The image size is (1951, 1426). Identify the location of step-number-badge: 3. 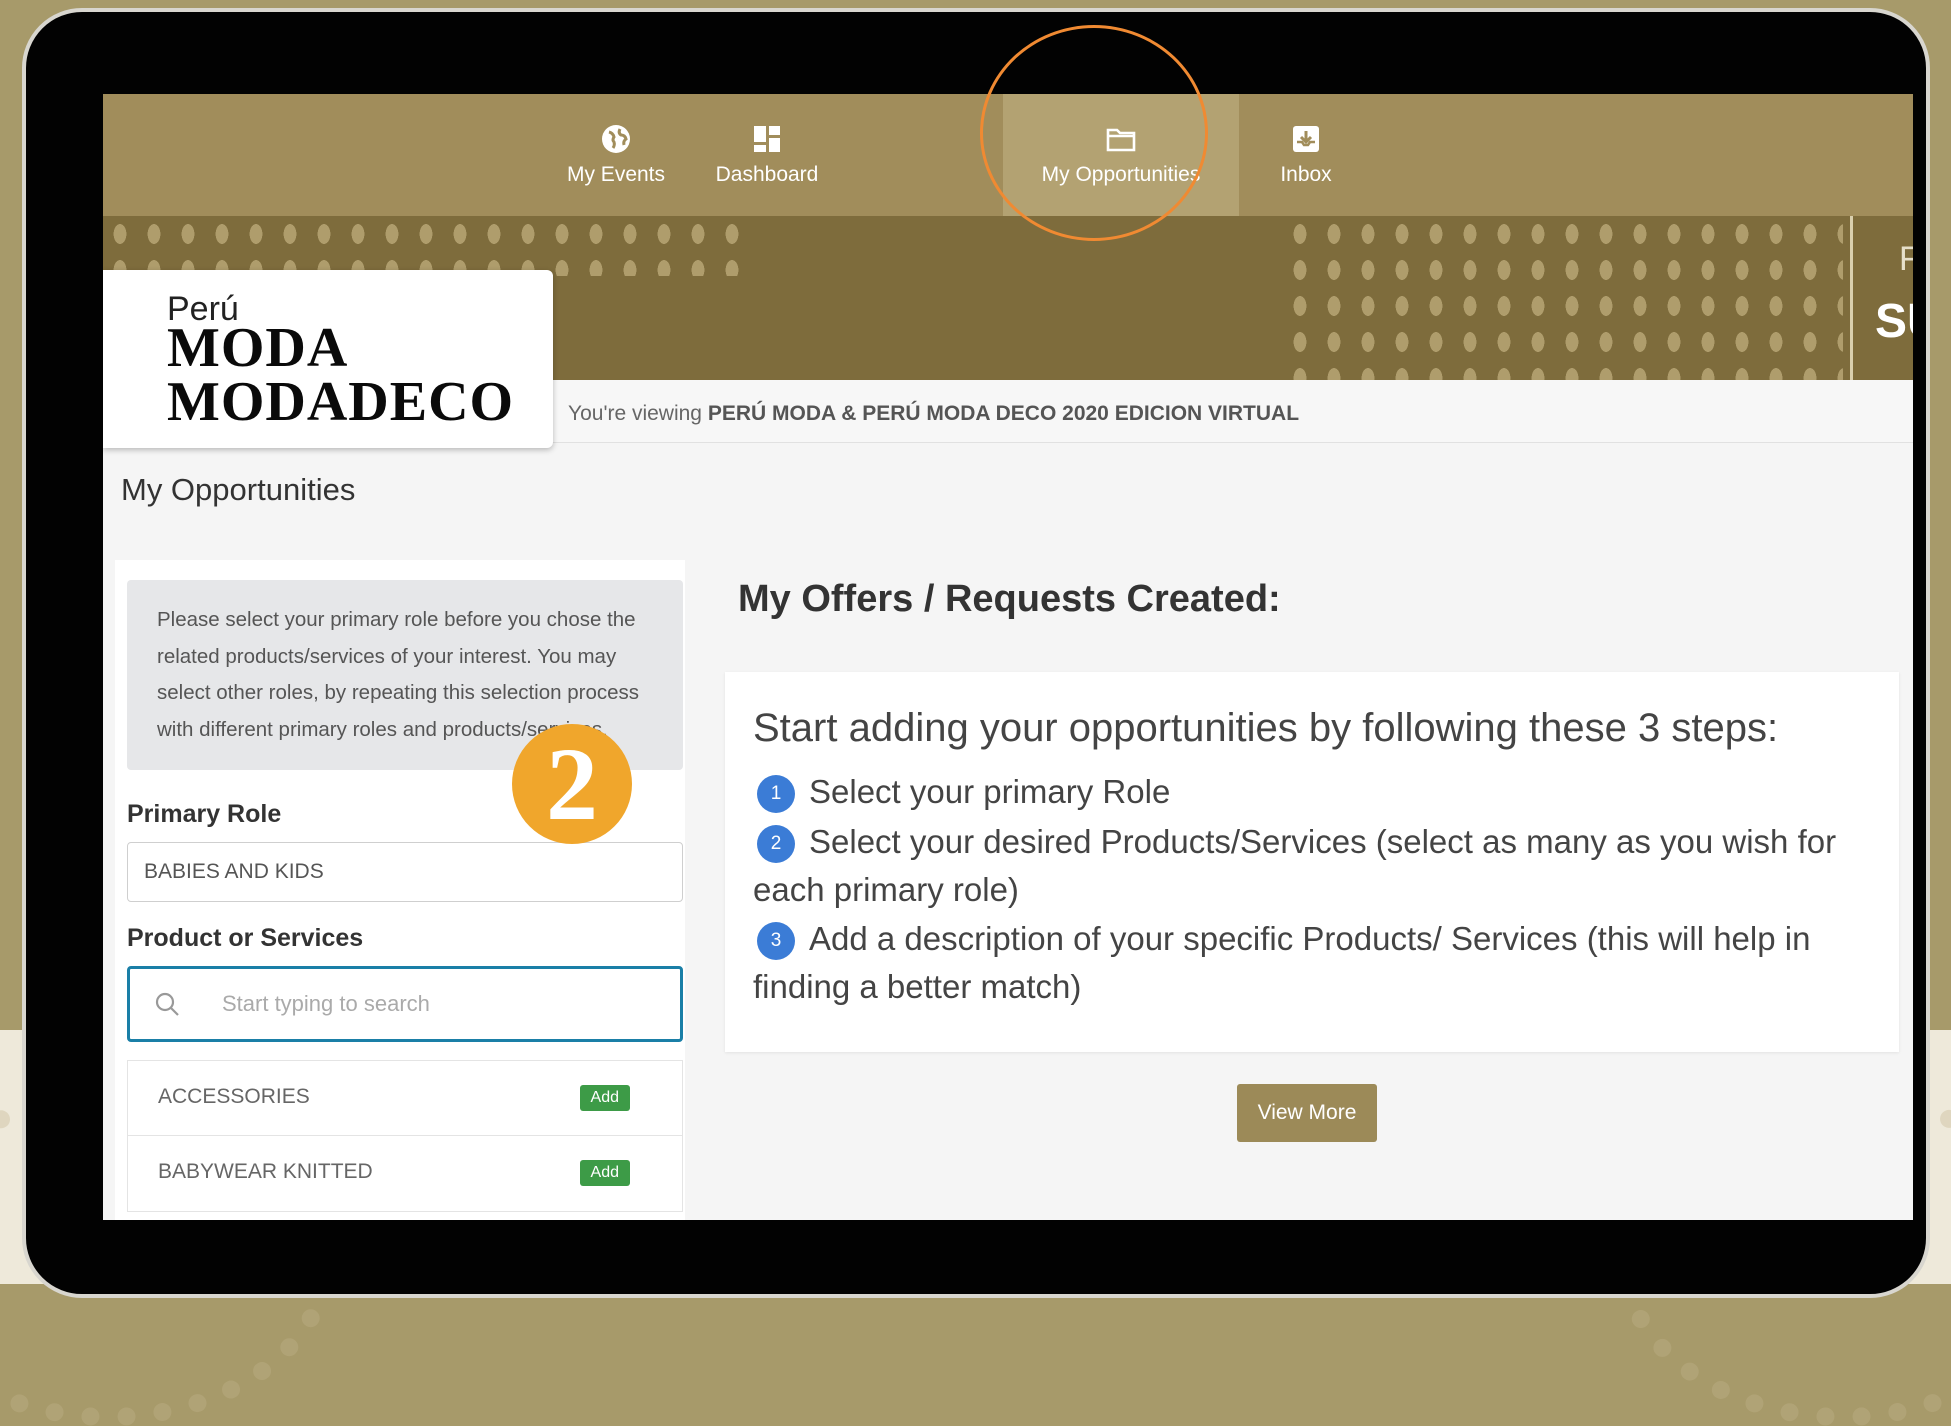
(776, 941).